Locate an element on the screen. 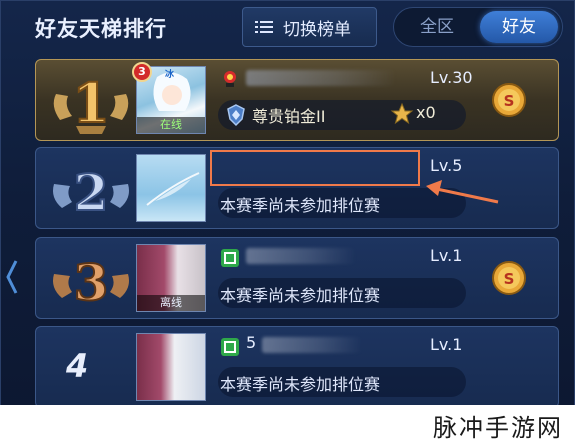  rank-2-medal-icon: 2 is located at coordinates (91, 192).